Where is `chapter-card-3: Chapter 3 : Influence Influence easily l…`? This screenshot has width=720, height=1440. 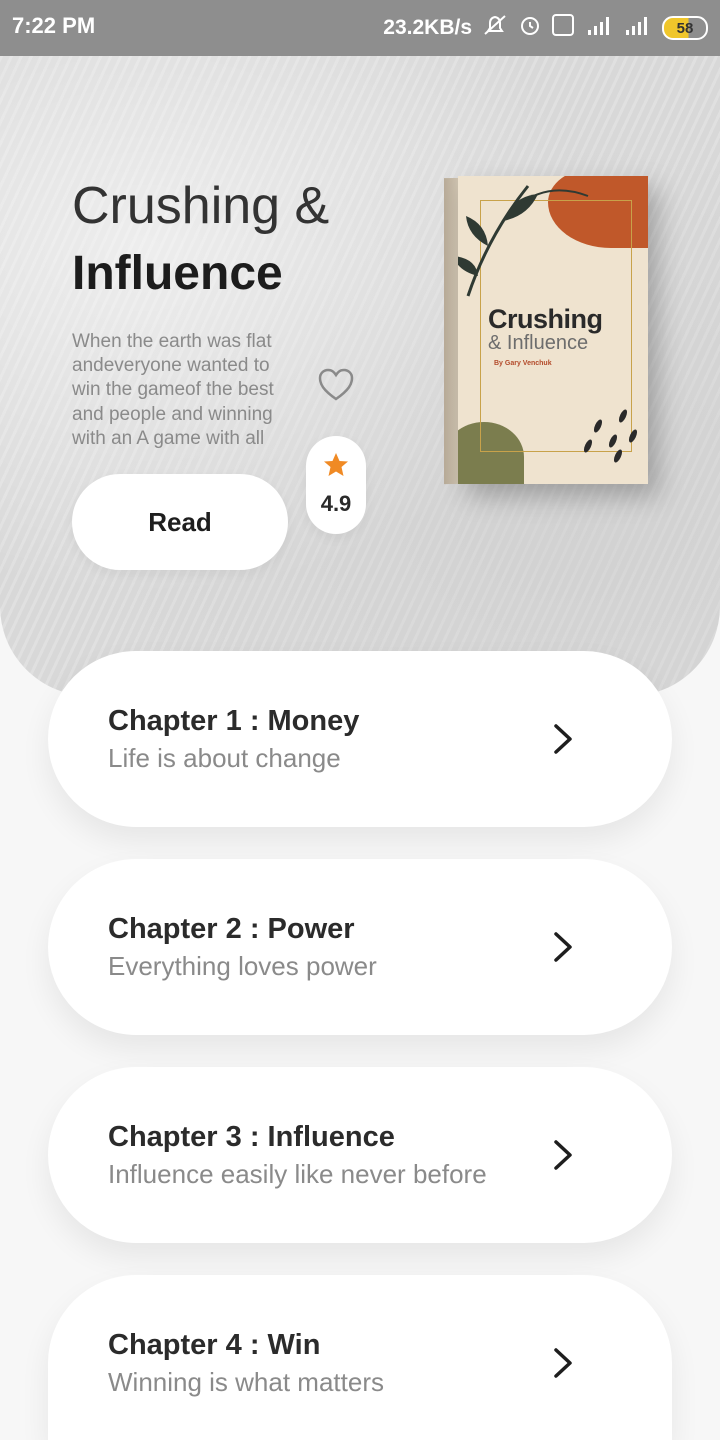 chapter-card-3: Chapter 3 : Influence Influence easily l… is located at coordinates (360, 1155).